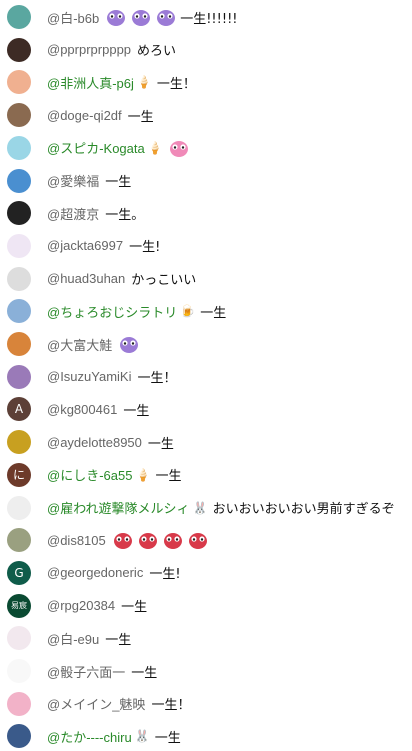 The width and height of the screenshot is (412, 751). What do you see at coordinates (112, 311) in the screenshot?
I see `author-name: @ちょろおじシラトリ` at bounding box center [112, 311].